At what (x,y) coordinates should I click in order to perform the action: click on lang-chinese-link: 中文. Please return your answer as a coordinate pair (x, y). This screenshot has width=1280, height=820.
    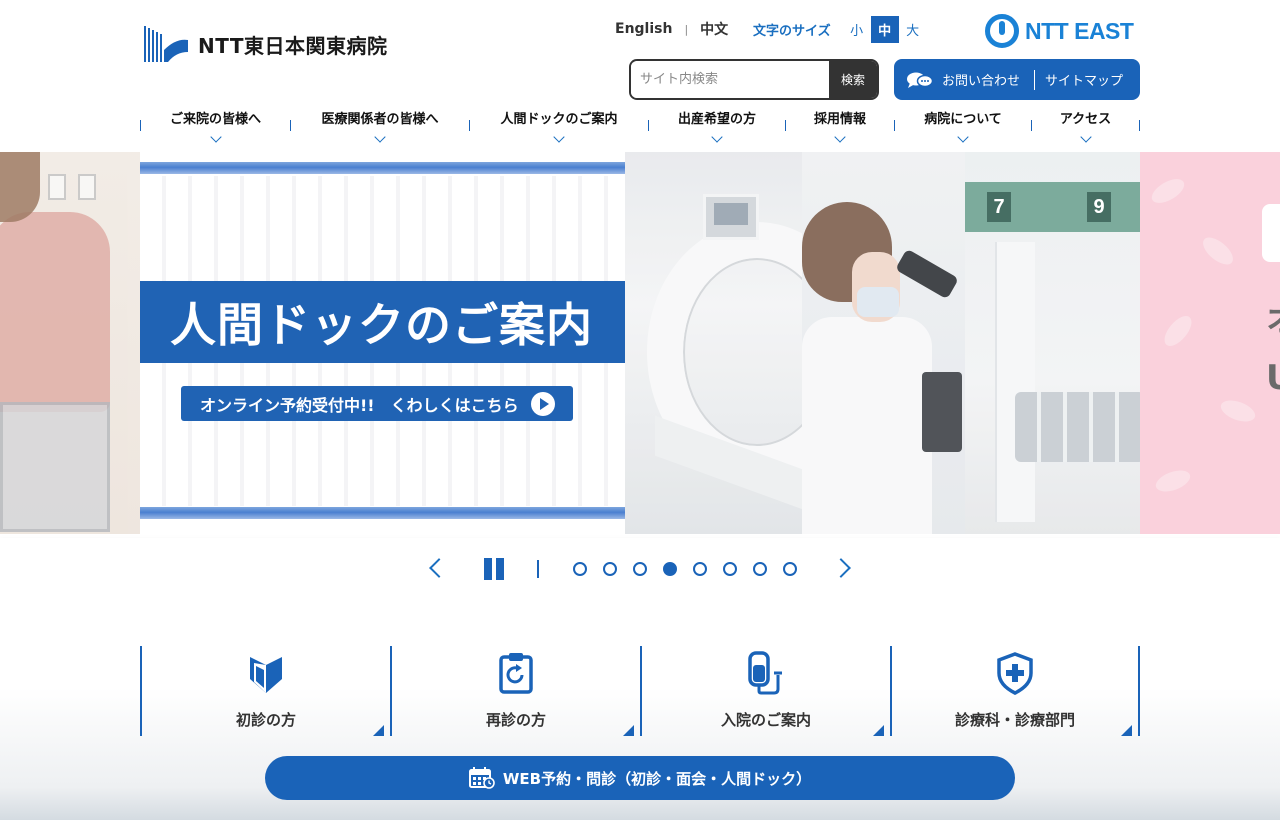
    Looking at the image, I should click on (714, 29).